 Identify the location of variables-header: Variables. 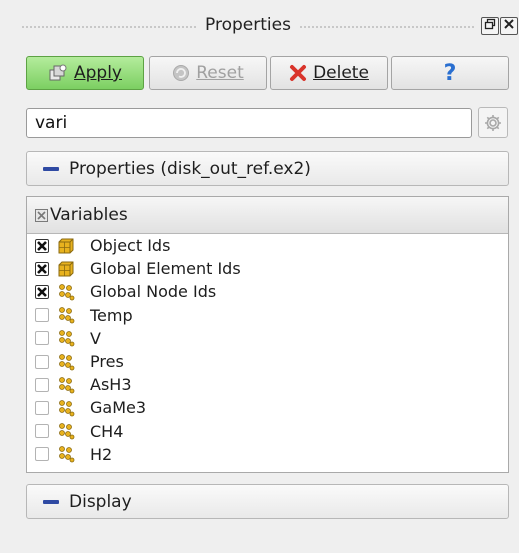
(267, 215).